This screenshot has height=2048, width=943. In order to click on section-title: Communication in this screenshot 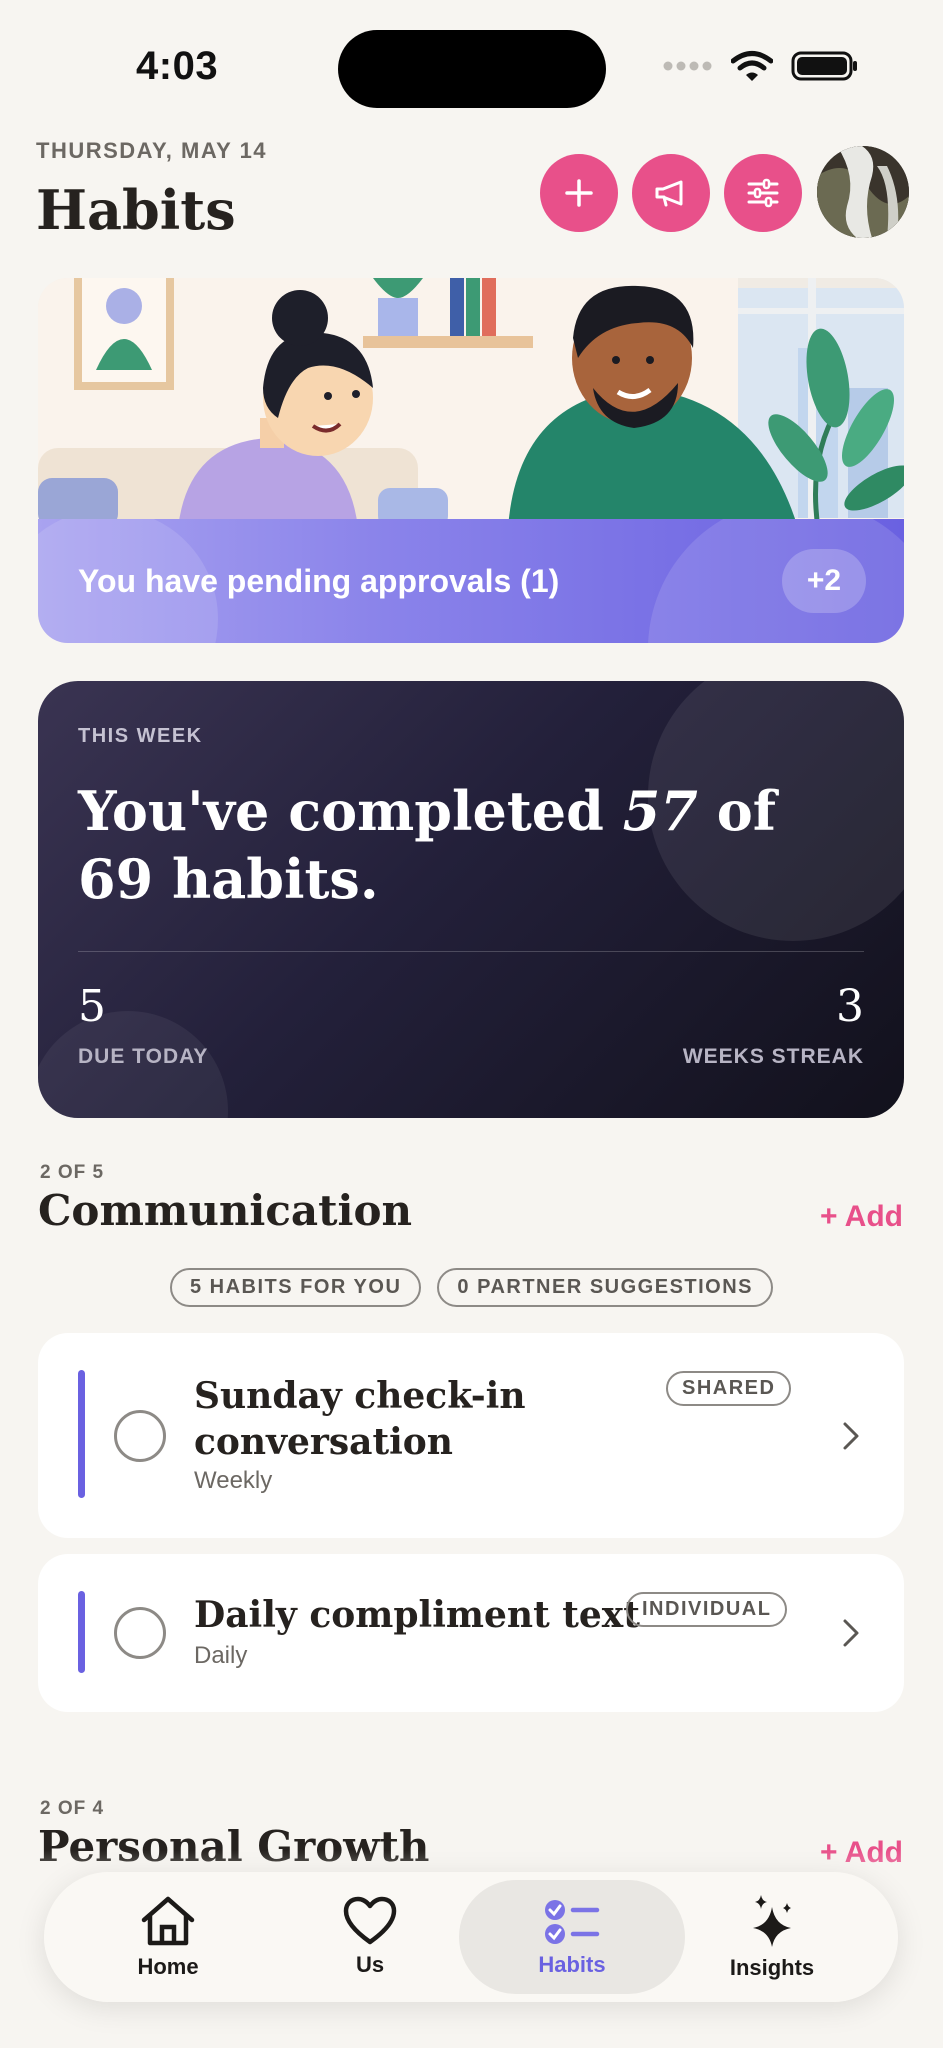, I will do `click(225, 1210)`.